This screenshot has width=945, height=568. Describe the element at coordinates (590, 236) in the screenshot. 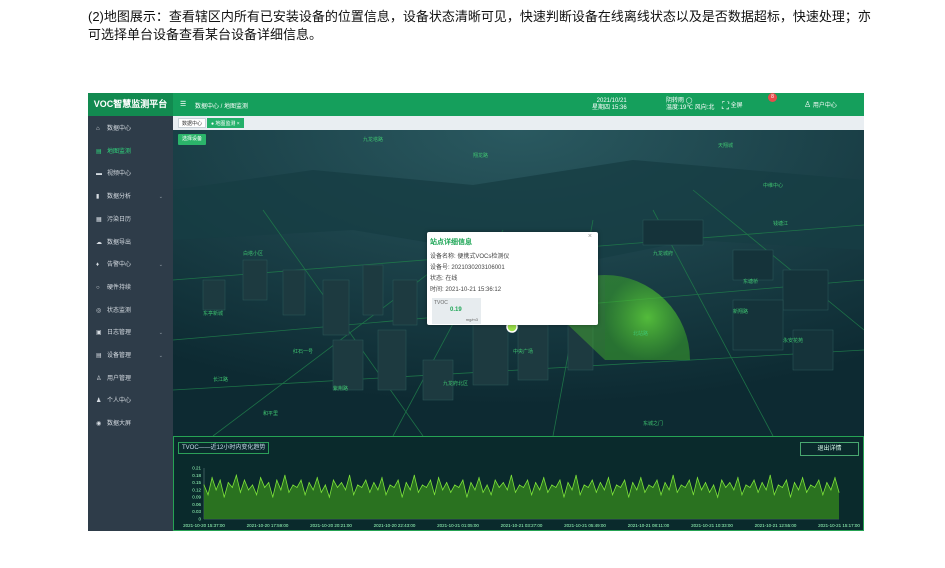

I see `close-icon: ×` at that location.